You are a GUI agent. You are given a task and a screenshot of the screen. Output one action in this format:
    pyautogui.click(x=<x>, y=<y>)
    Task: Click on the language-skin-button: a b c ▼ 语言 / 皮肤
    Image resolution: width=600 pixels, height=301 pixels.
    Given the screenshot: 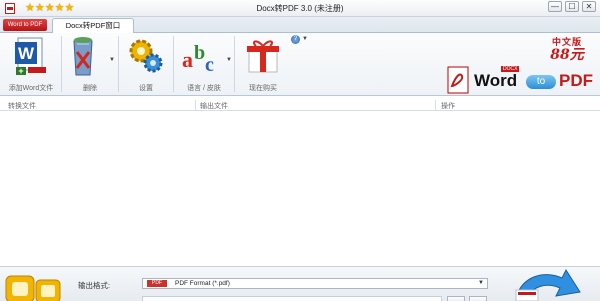 What is the action you would take?
    pyautogui.click(x=204, y=64)
    